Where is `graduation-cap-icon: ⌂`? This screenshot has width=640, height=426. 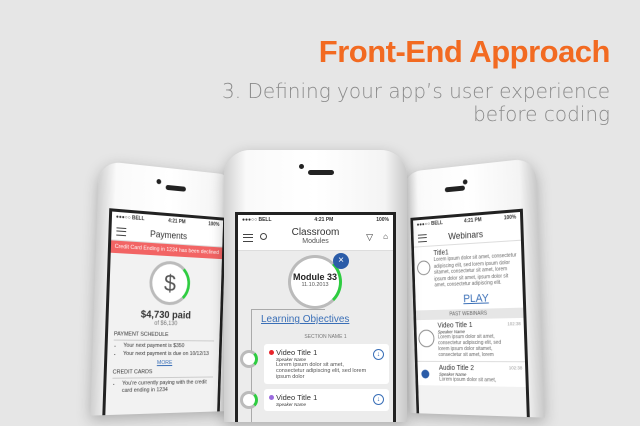 graduation-cap-icon: ⌂ is located at coordinates (385, 236).